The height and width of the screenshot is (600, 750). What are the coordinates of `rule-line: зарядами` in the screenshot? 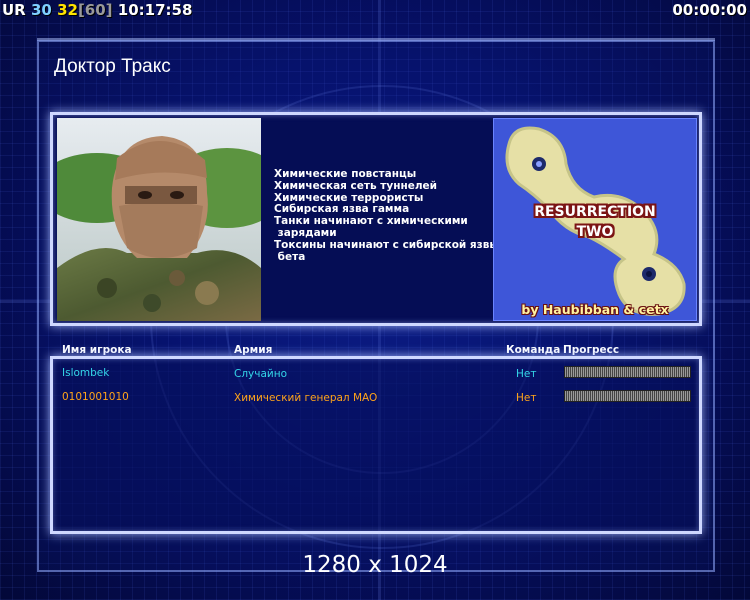 It's located at (305, 232).